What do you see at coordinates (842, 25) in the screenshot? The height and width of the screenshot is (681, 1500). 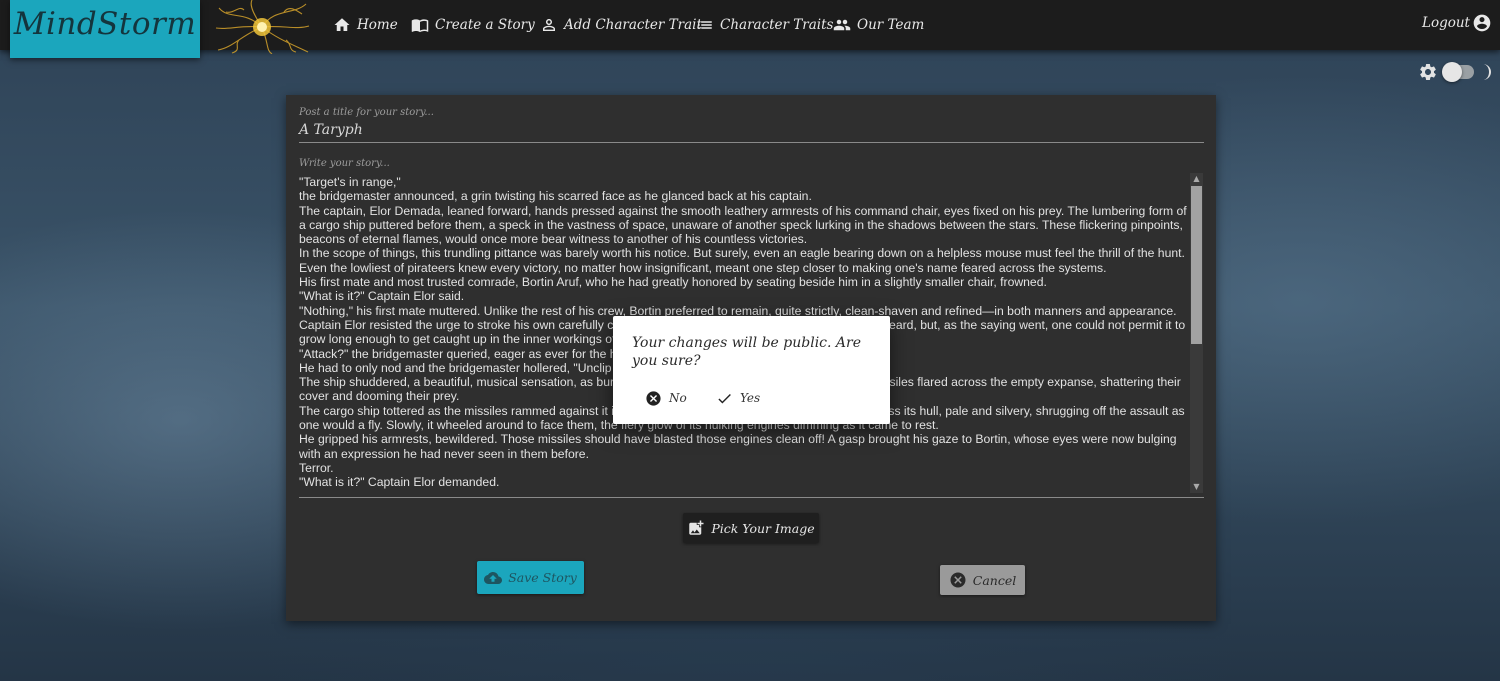 I see `group-icon` at bounding box center [842, 25].